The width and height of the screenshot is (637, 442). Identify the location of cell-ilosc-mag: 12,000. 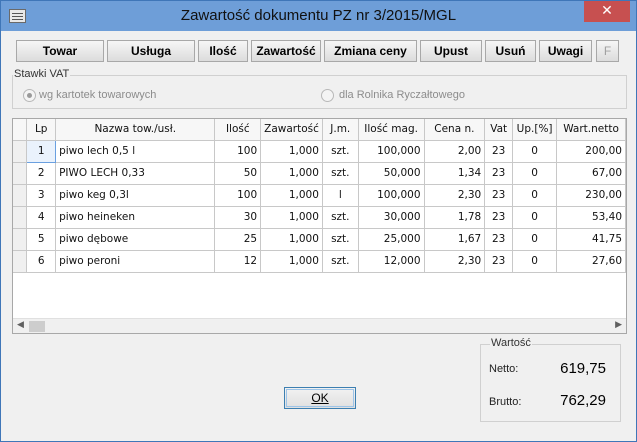
(391, 261).